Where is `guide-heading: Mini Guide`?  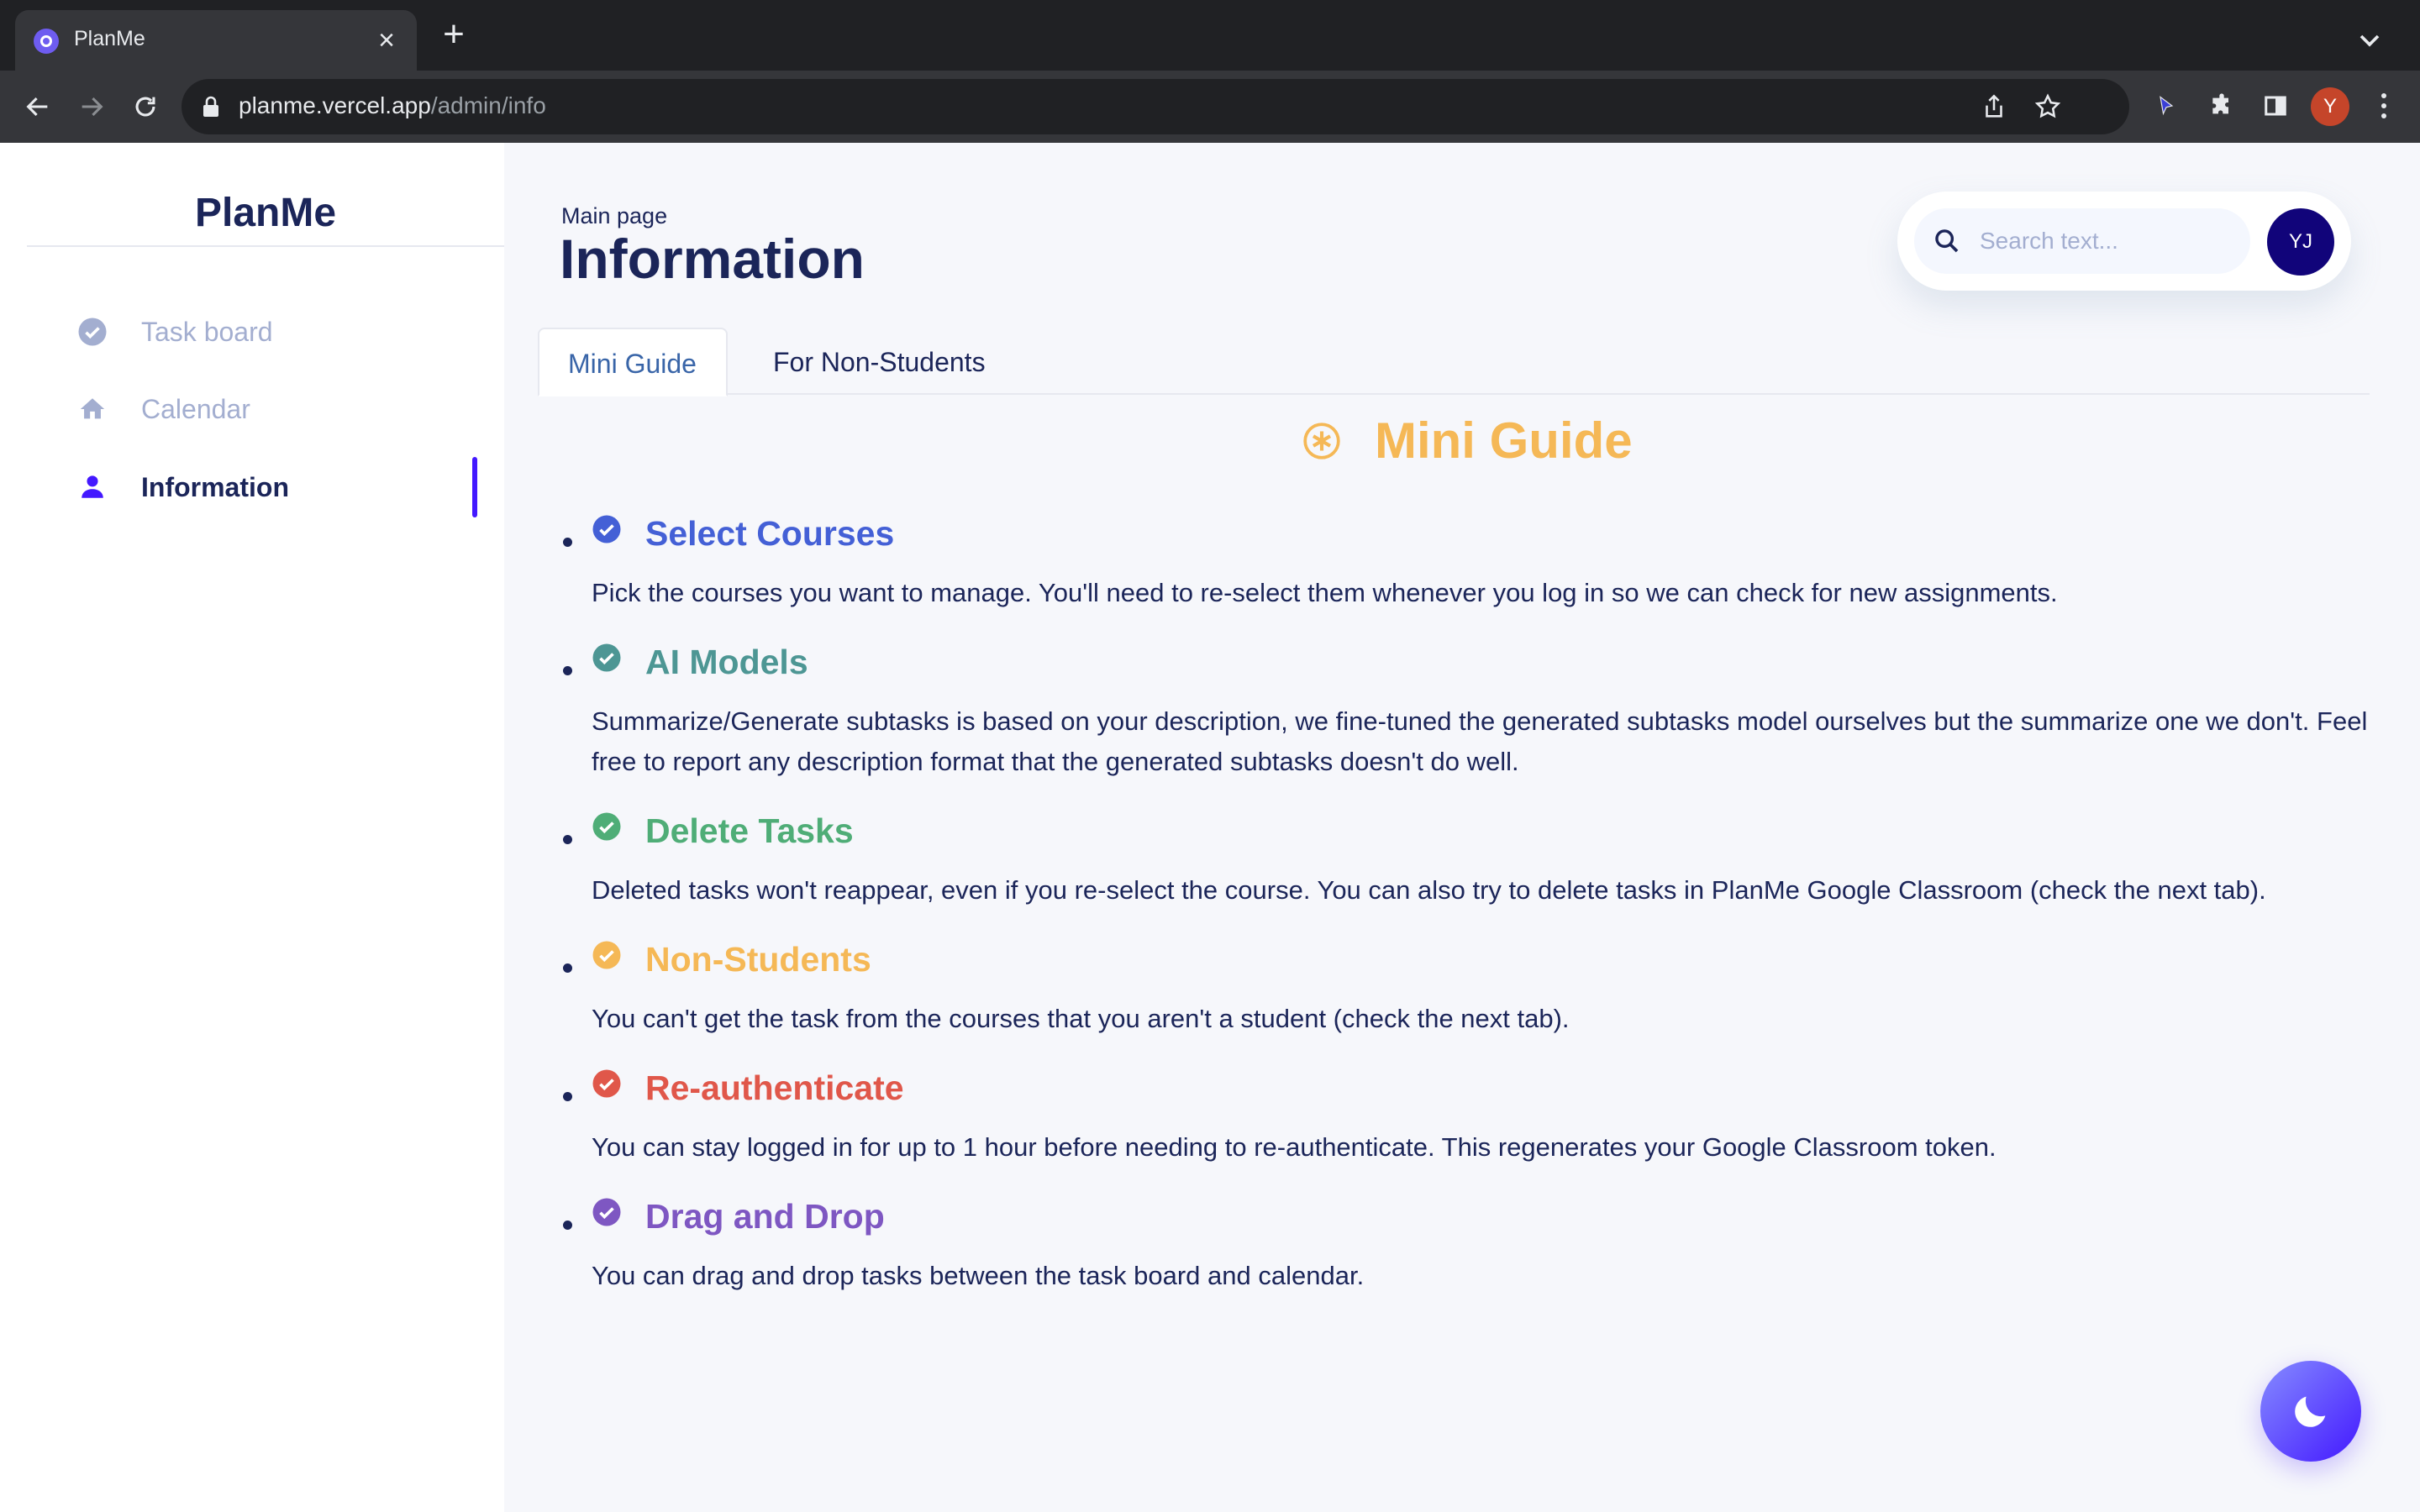
guide-heading: Mini Guide is located at coordinates (1467, 441).